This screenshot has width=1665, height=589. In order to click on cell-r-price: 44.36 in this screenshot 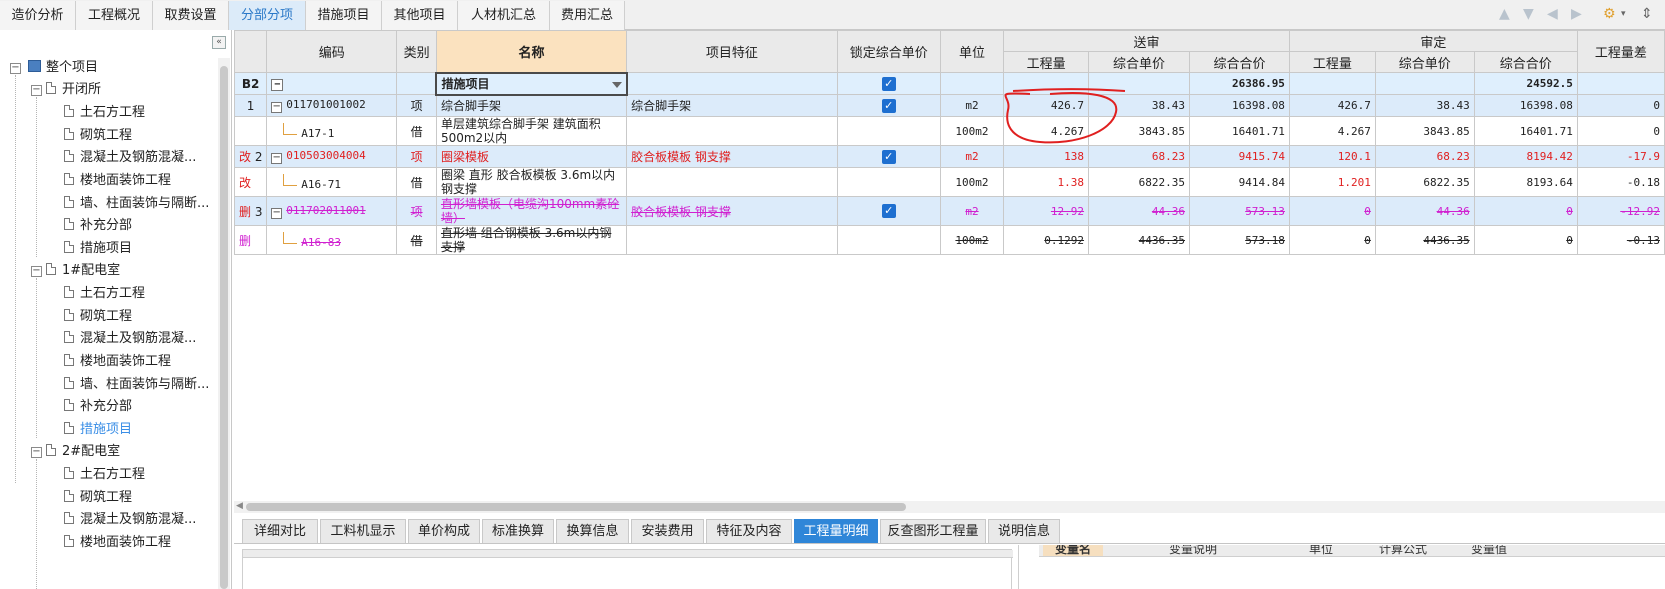, I will do `click(1424, 211)`.